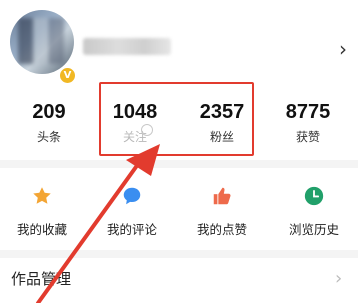 This screenshot has height=303, width=358. I want to click on annotation-highlight-box, so click(176, 119).